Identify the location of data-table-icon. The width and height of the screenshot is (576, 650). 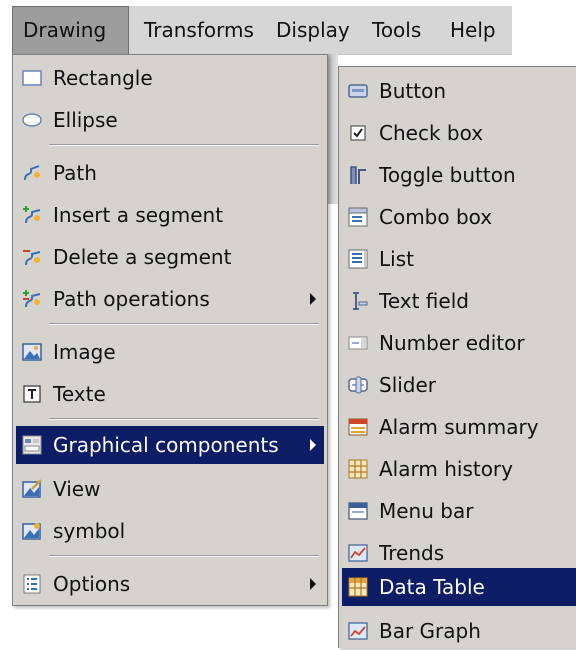
(358, 587).